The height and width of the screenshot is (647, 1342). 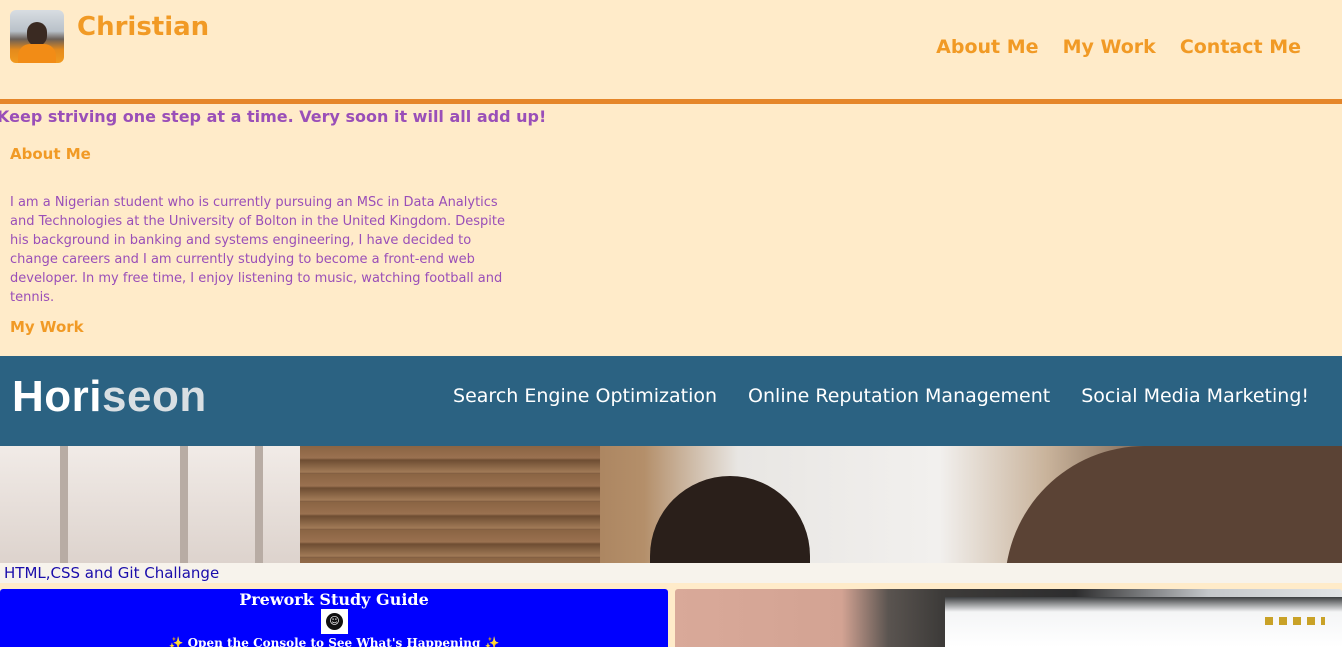 I want to click on main-nav: About Me My Work Contact Me, so click(x=1118, y=47).